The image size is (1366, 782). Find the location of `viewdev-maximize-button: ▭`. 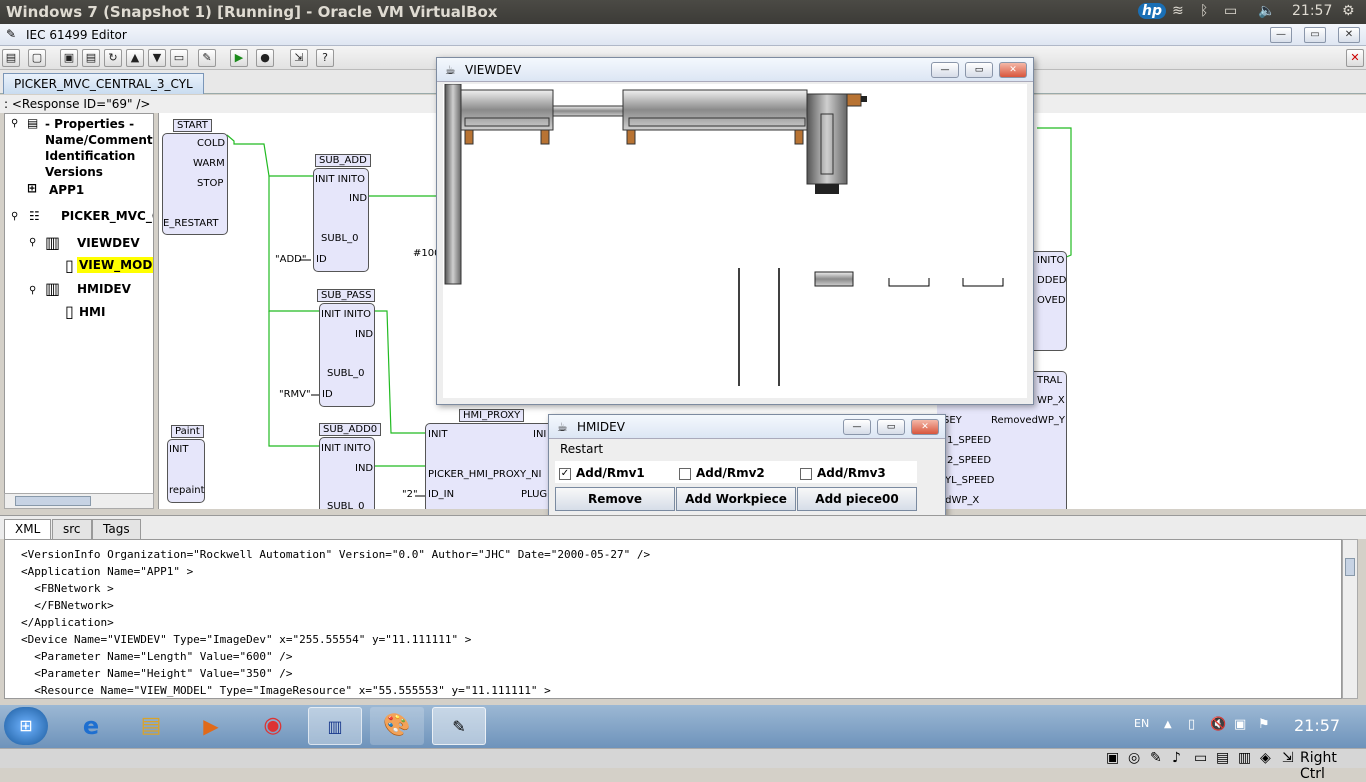

viewdev-maximize-button: ▭ is located at coordinates (979, 70).